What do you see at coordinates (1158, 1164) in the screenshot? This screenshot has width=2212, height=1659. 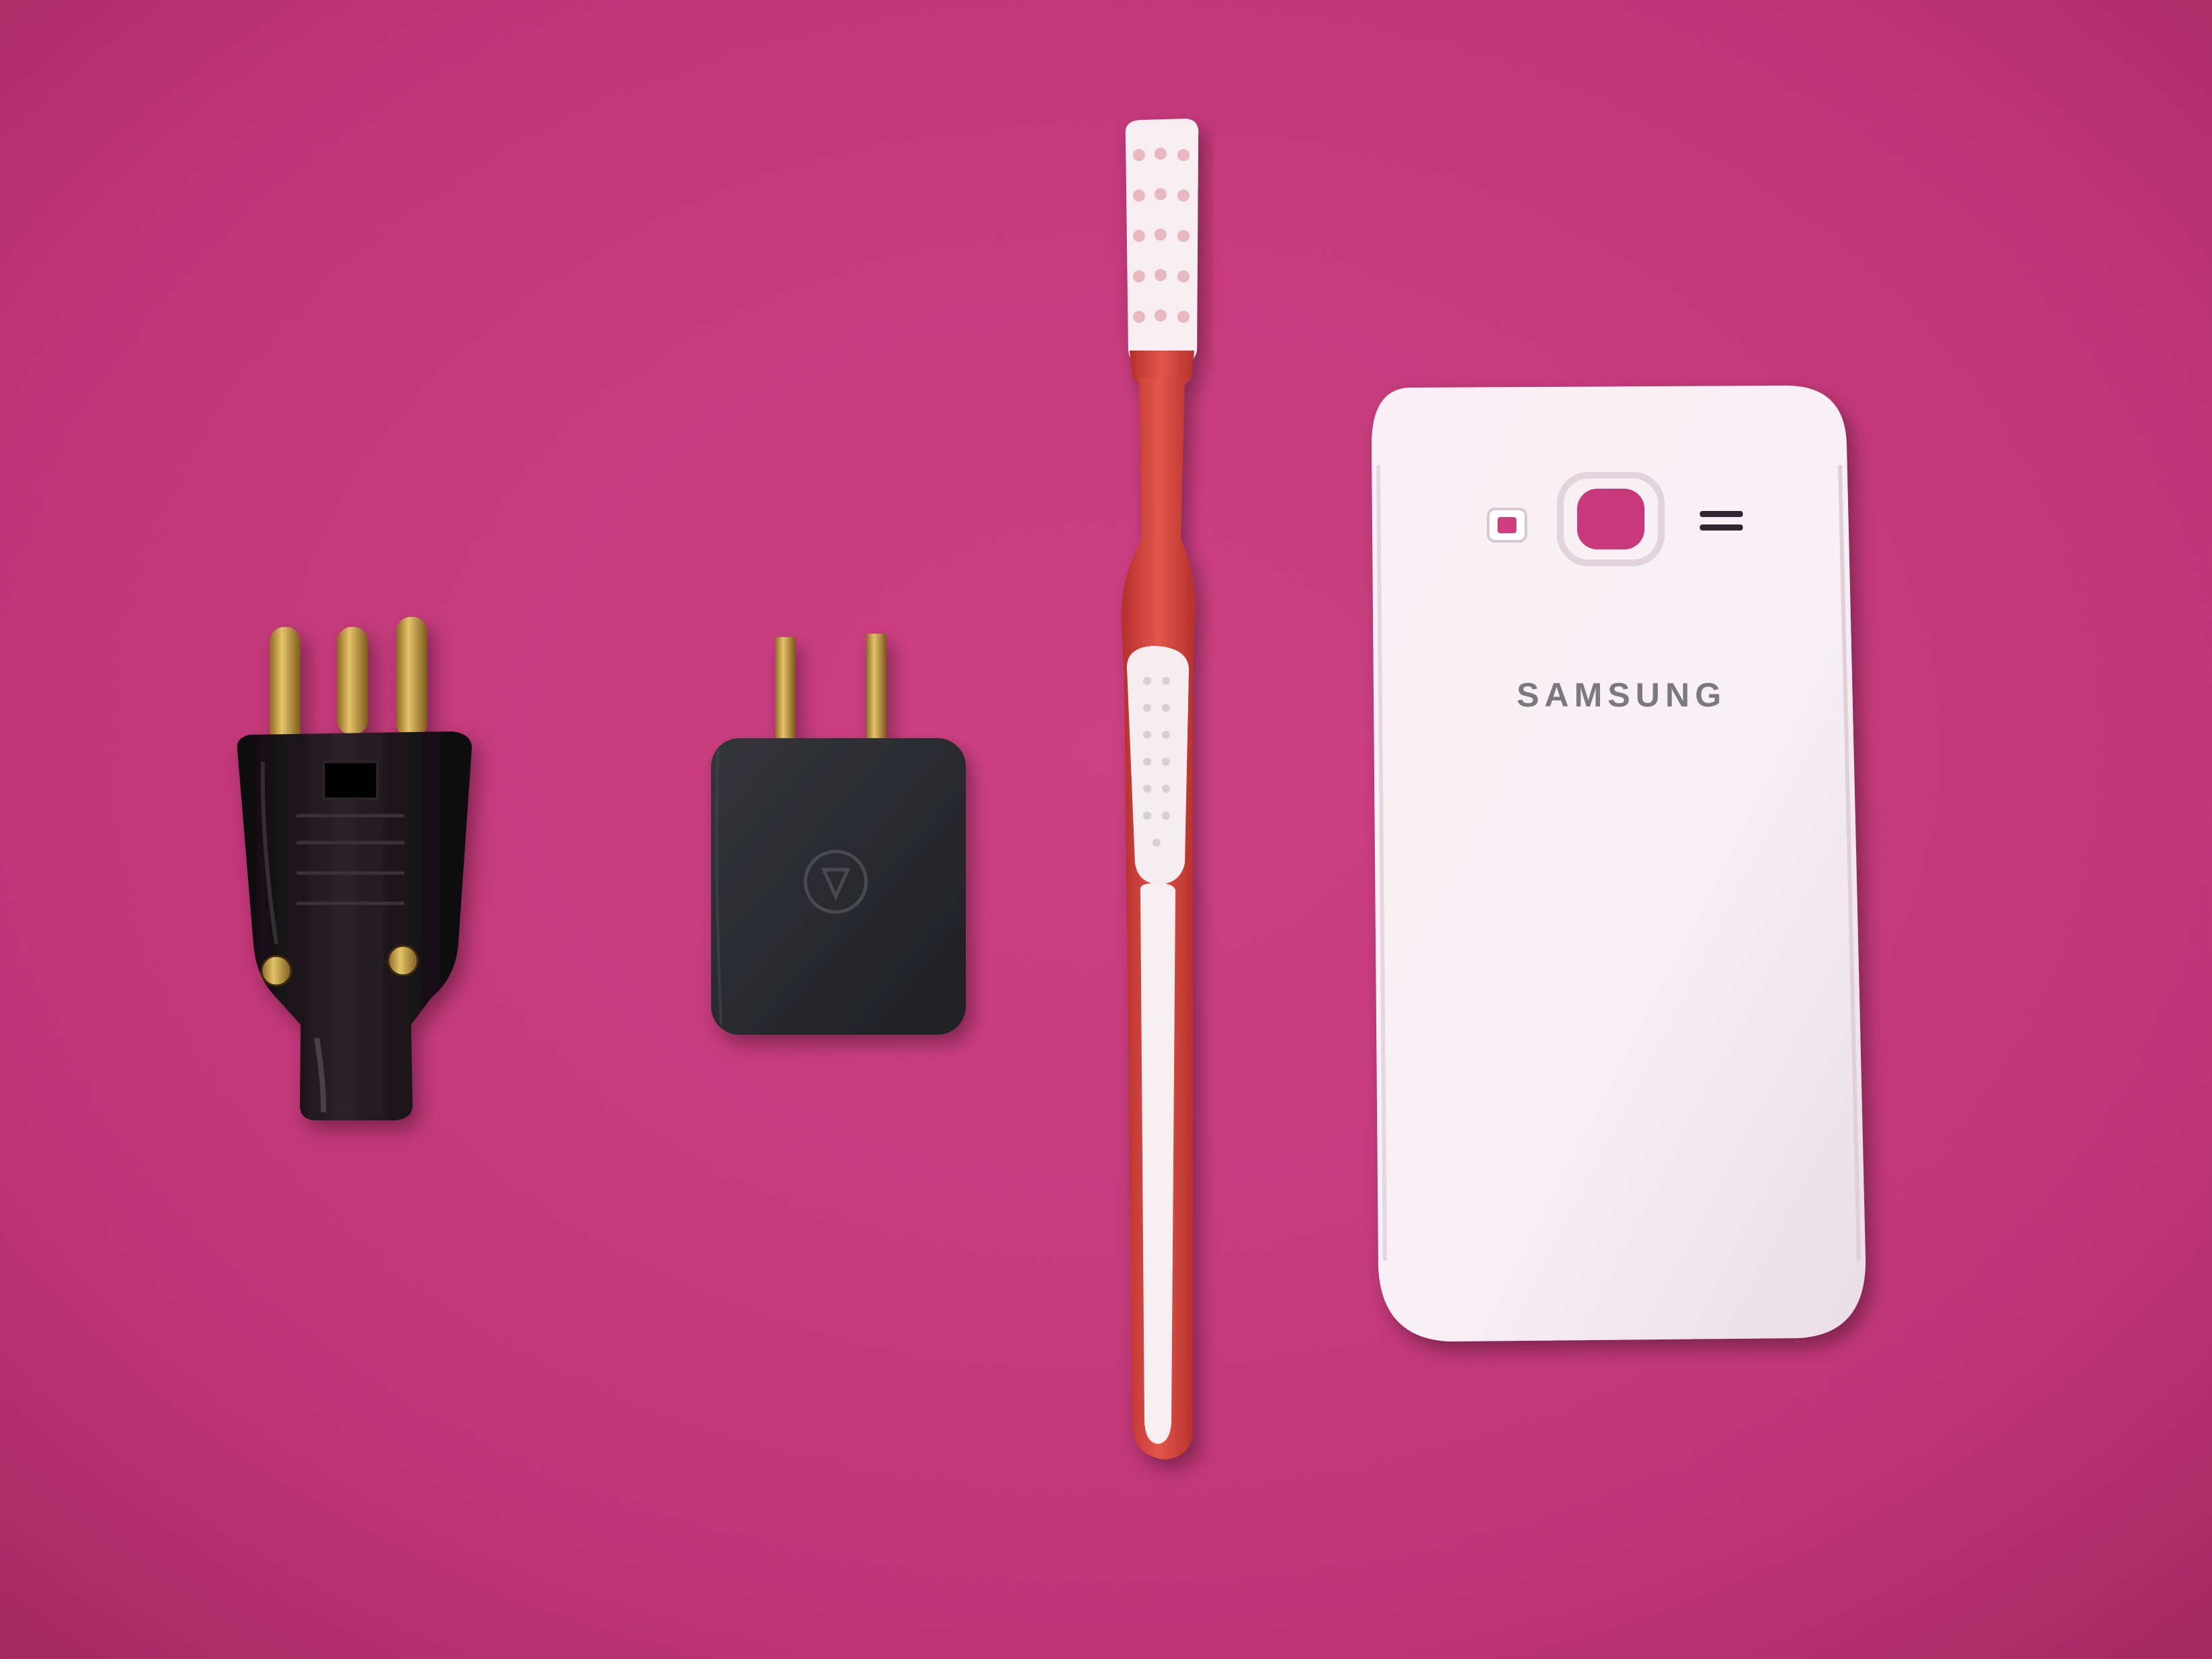 I see `toothbrush-stripe-white` at bounding box center [1158, 1164].